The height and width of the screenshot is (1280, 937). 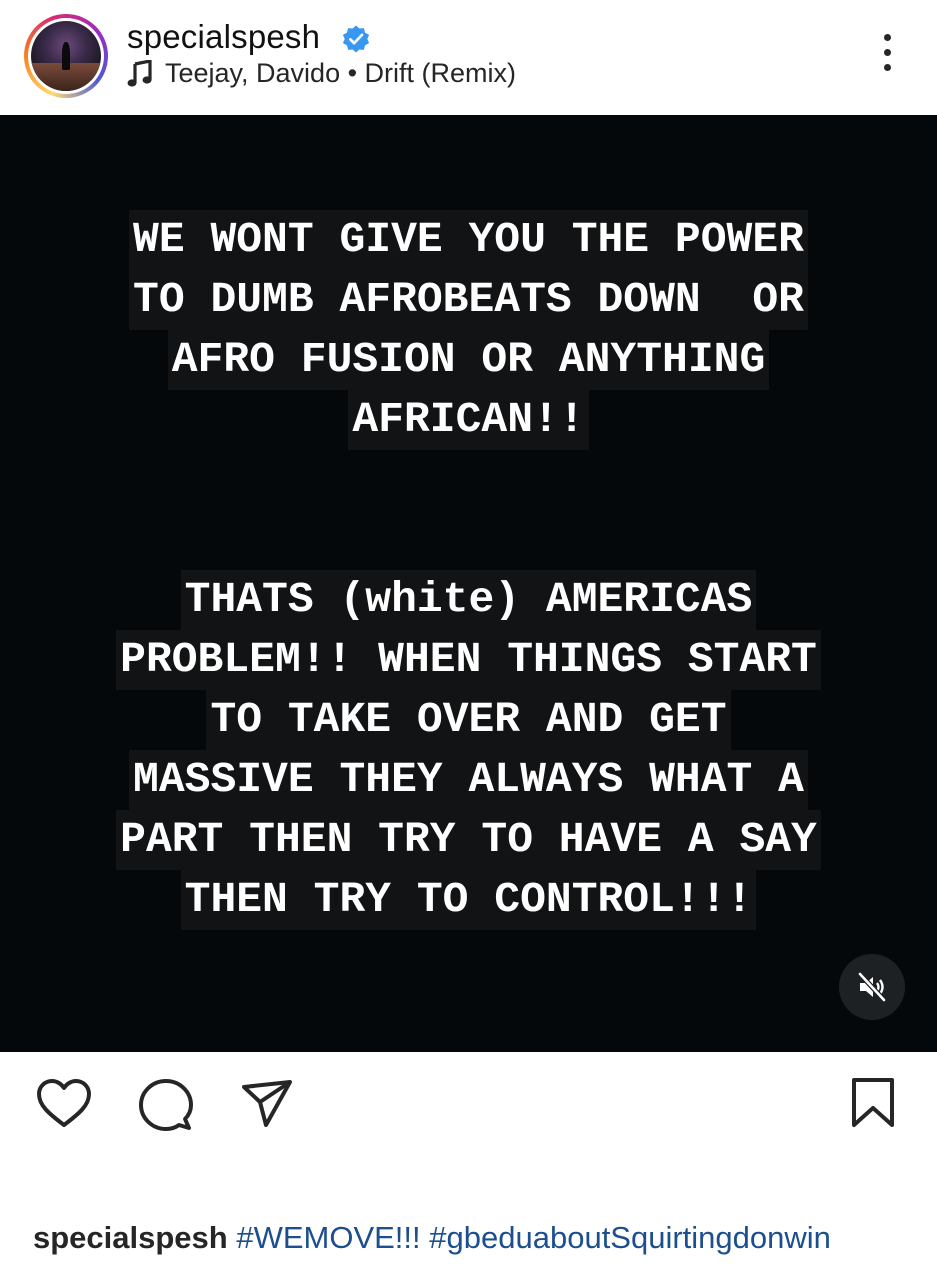 What do you see at coordinates (468, 780) in the screenshot?
I see `text-line: MASSIVE THEY ALWAYS WHAT A` at bounding box center [468, 780].